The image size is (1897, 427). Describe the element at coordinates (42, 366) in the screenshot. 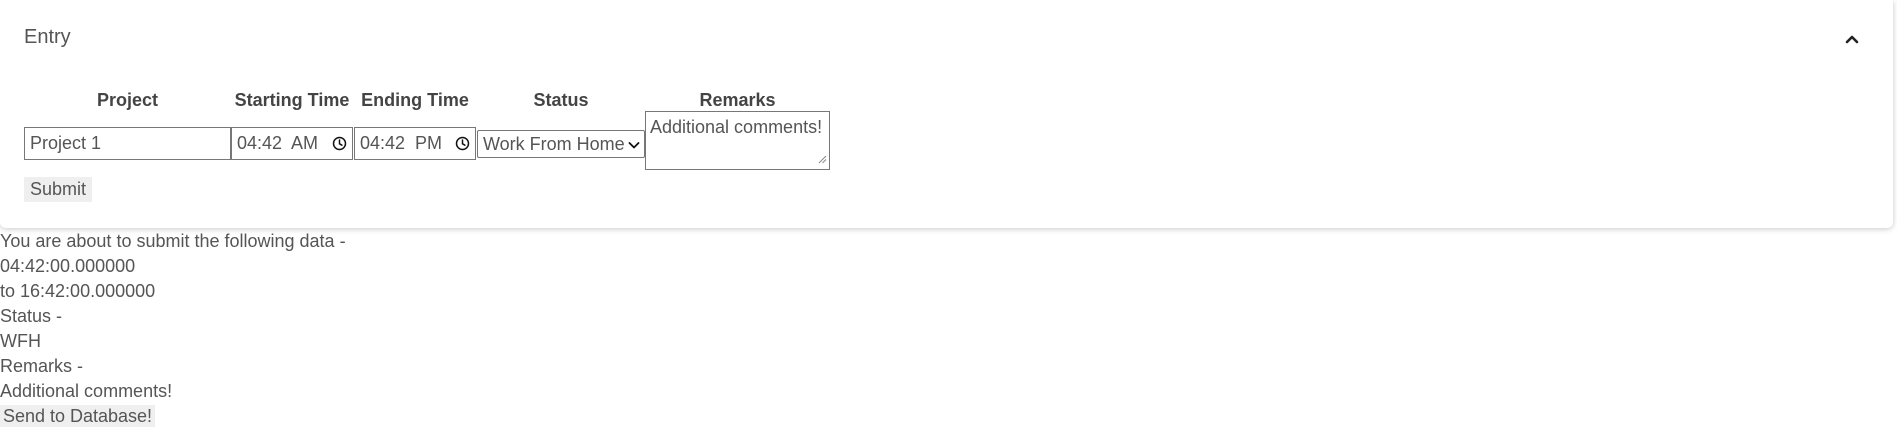

I see `summary-remarks-label: Remarks -` at that location.